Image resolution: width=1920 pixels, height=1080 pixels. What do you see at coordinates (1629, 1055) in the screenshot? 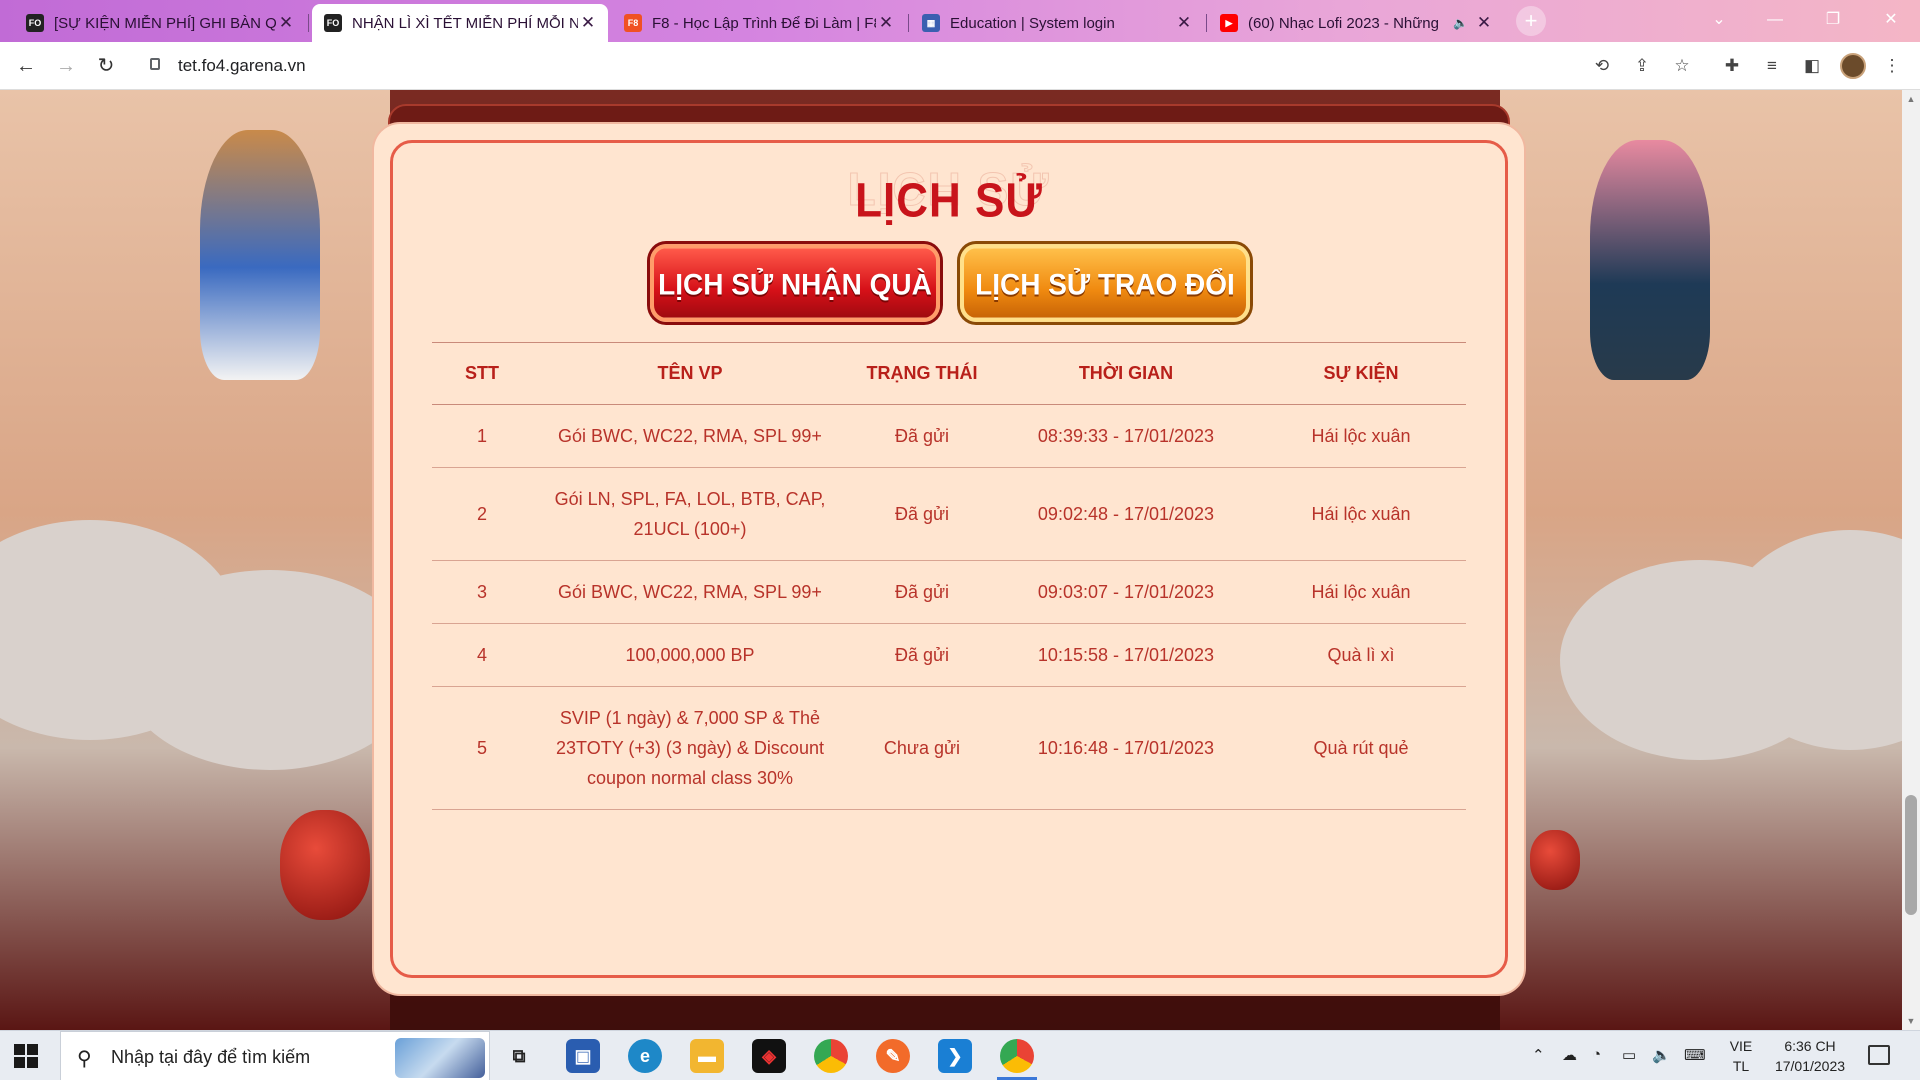
I see `battery-icon: ▭` at bounding box center [1629, 1055].